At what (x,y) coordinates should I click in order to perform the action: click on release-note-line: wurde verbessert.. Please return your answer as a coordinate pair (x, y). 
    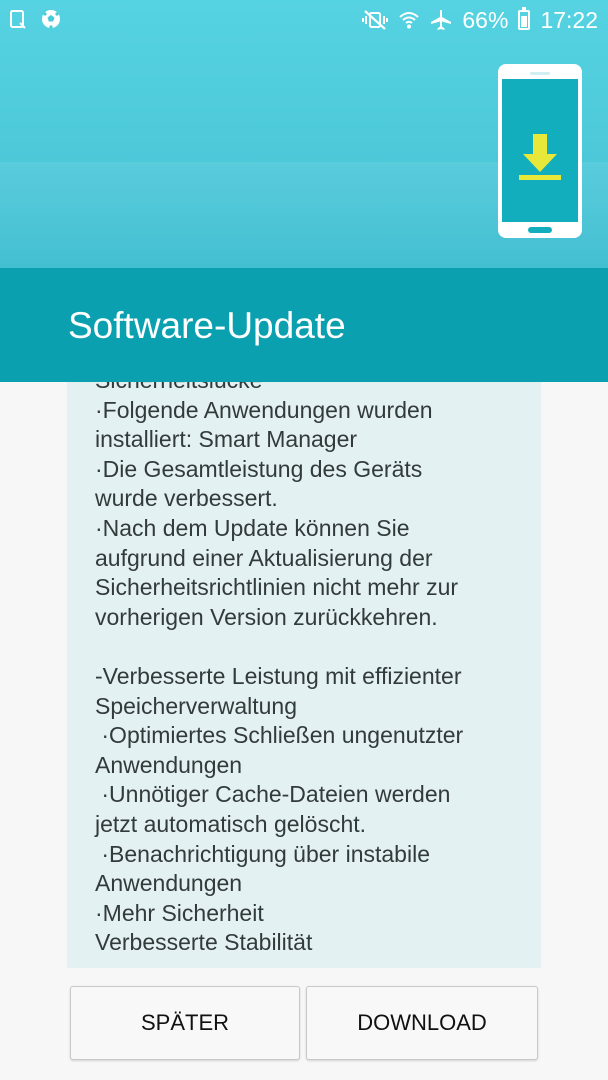
    Looking at the image, I should click on (186, 498).